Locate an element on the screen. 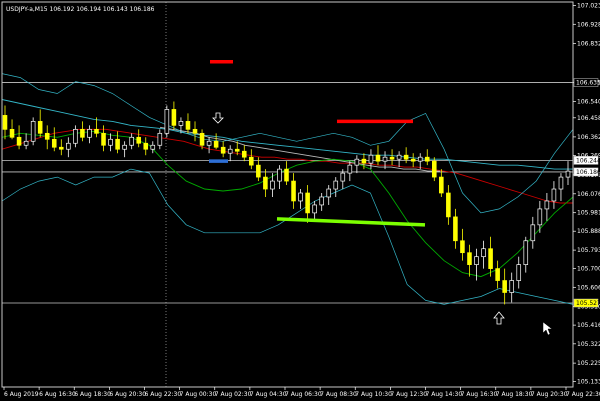 The width and height of the screenshot is (600, 401). y-tick-label: 106.928 is located at coordinates (588, 24).